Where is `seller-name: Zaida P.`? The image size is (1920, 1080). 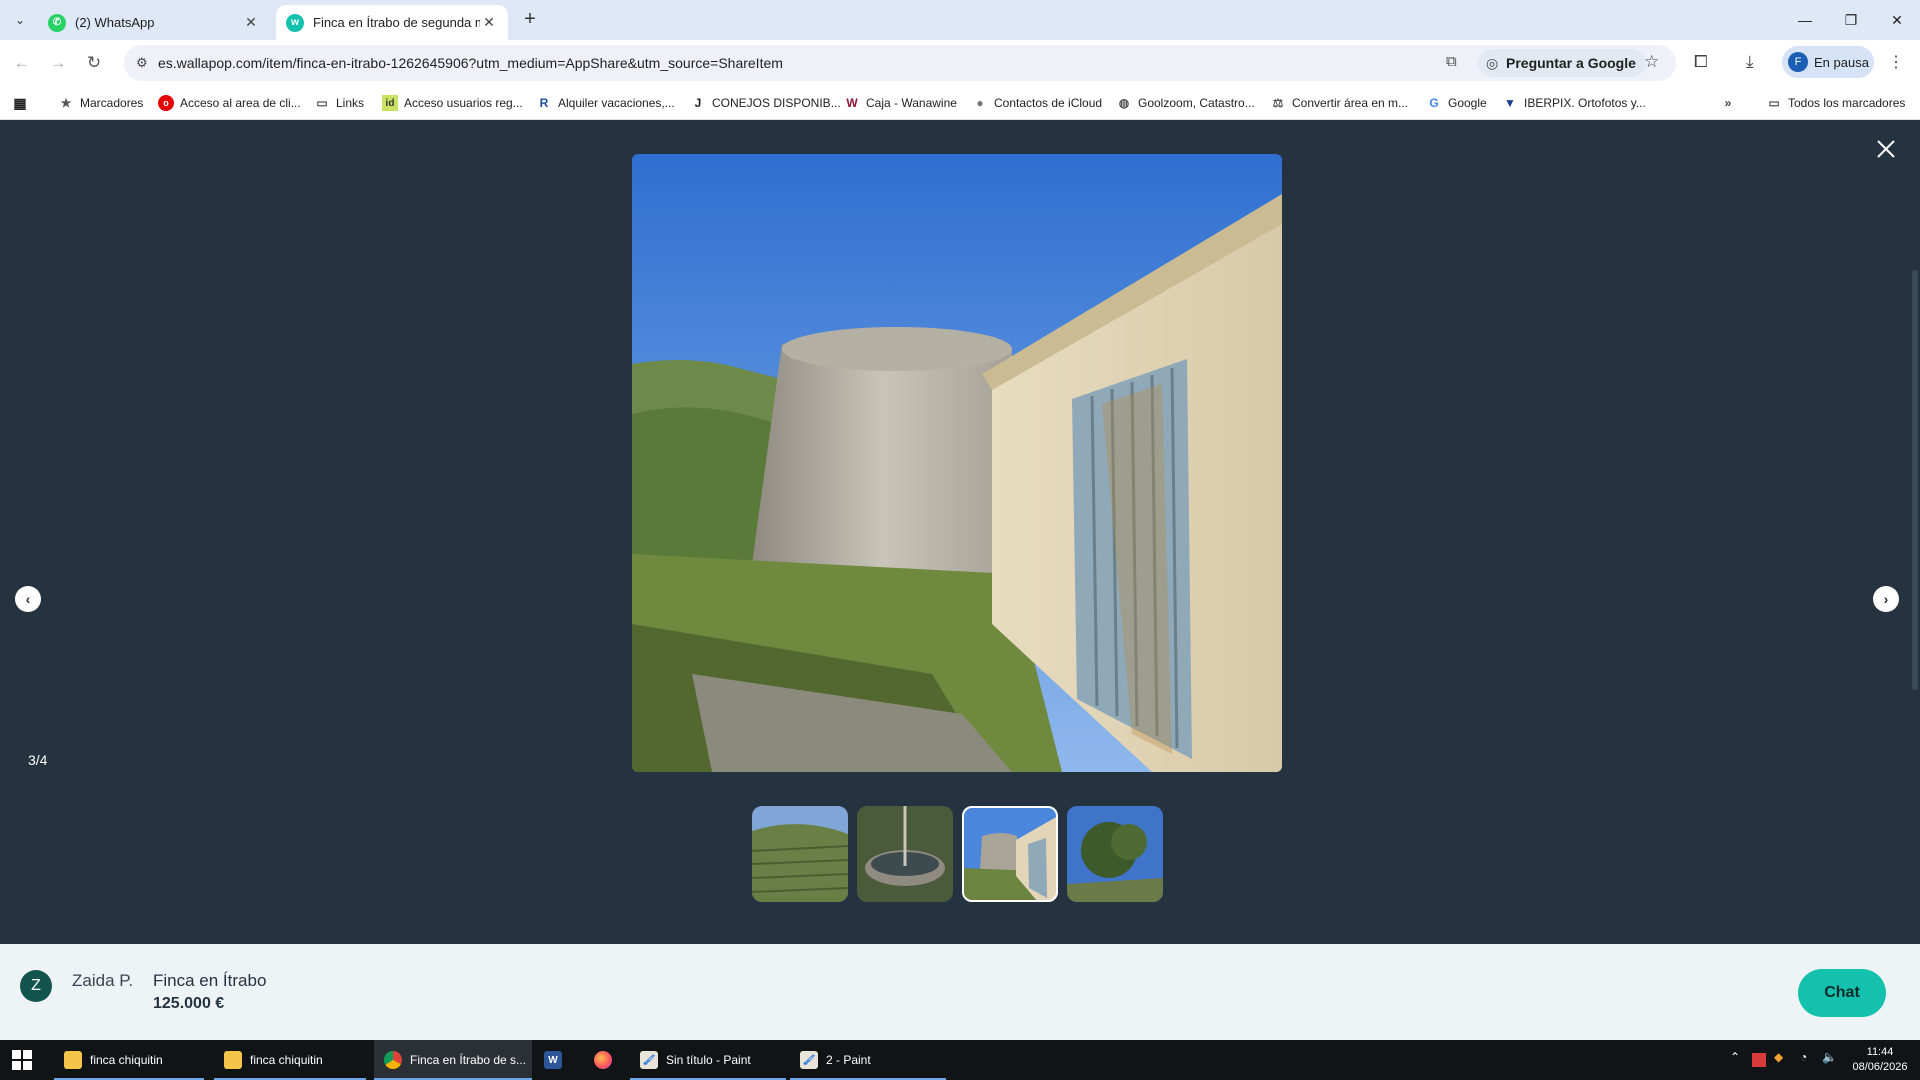 seller-name: Zaida P. is located at coordinates (102, 981).